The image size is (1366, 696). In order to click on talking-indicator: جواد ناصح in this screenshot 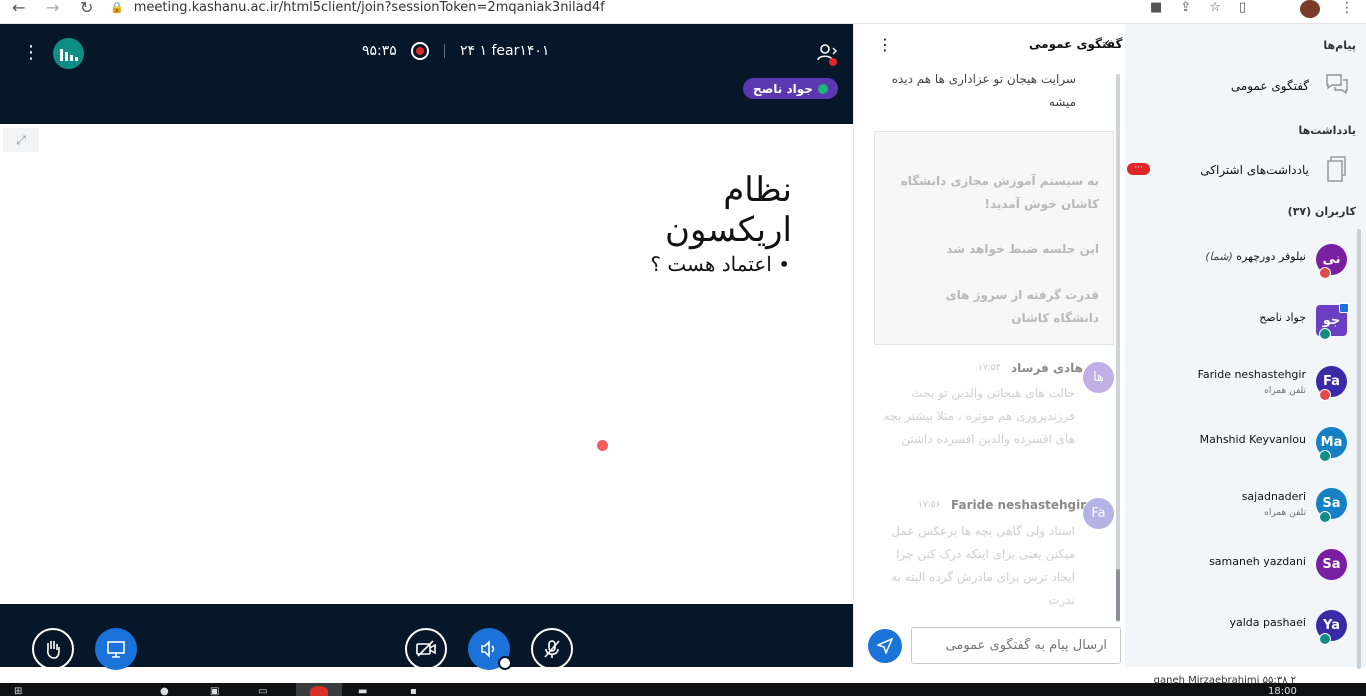, I will do `click(790, 88)`.